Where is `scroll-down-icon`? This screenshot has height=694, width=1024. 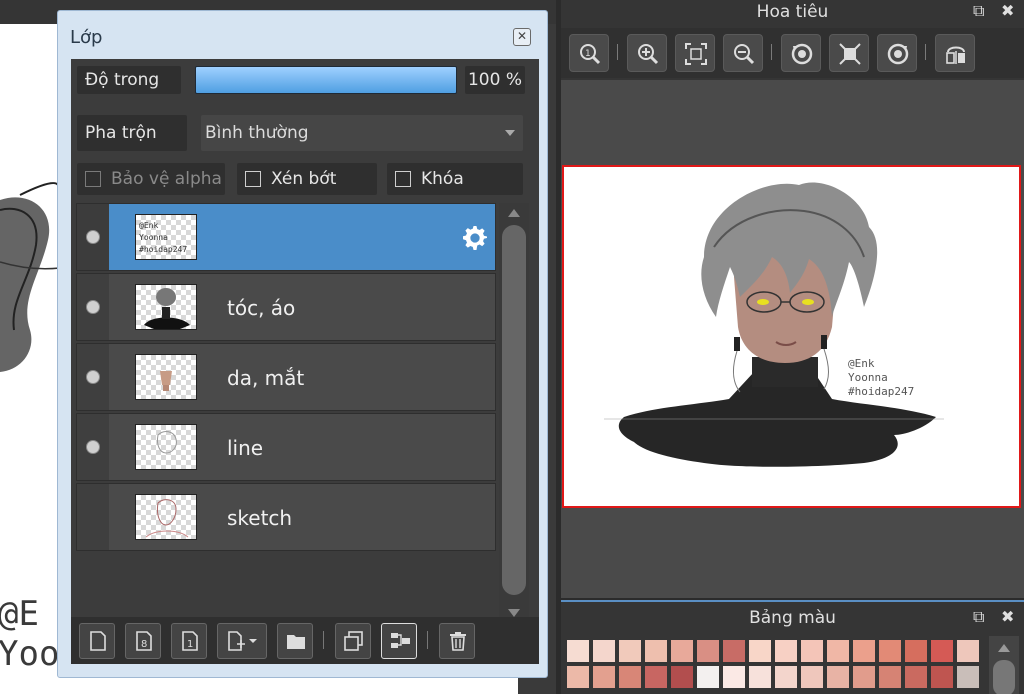 scroll-down-icon is located at coordinates (514, 613).